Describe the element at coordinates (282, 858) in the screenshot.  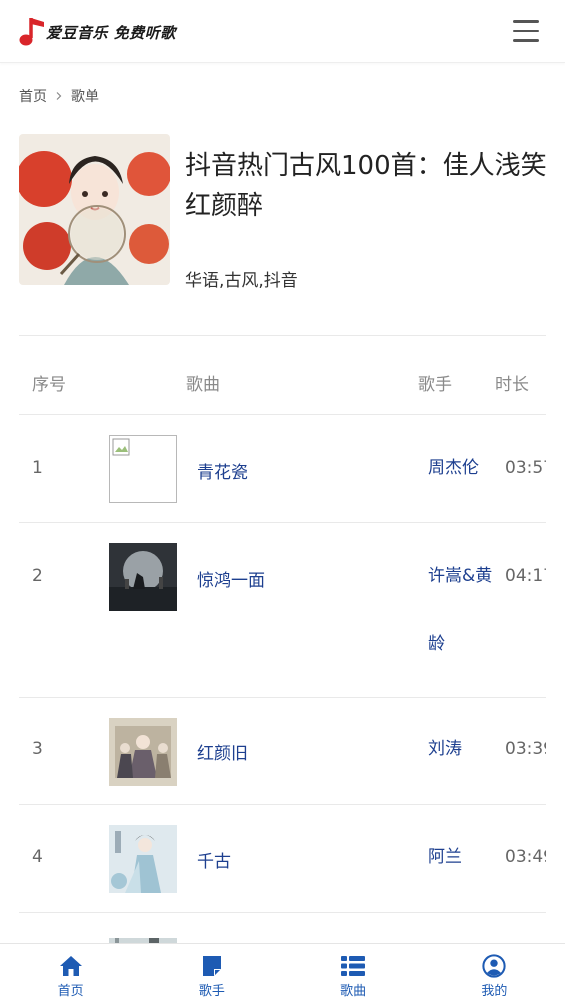
I see `table-row: 4 千古 阿兰 03:49` at that location.